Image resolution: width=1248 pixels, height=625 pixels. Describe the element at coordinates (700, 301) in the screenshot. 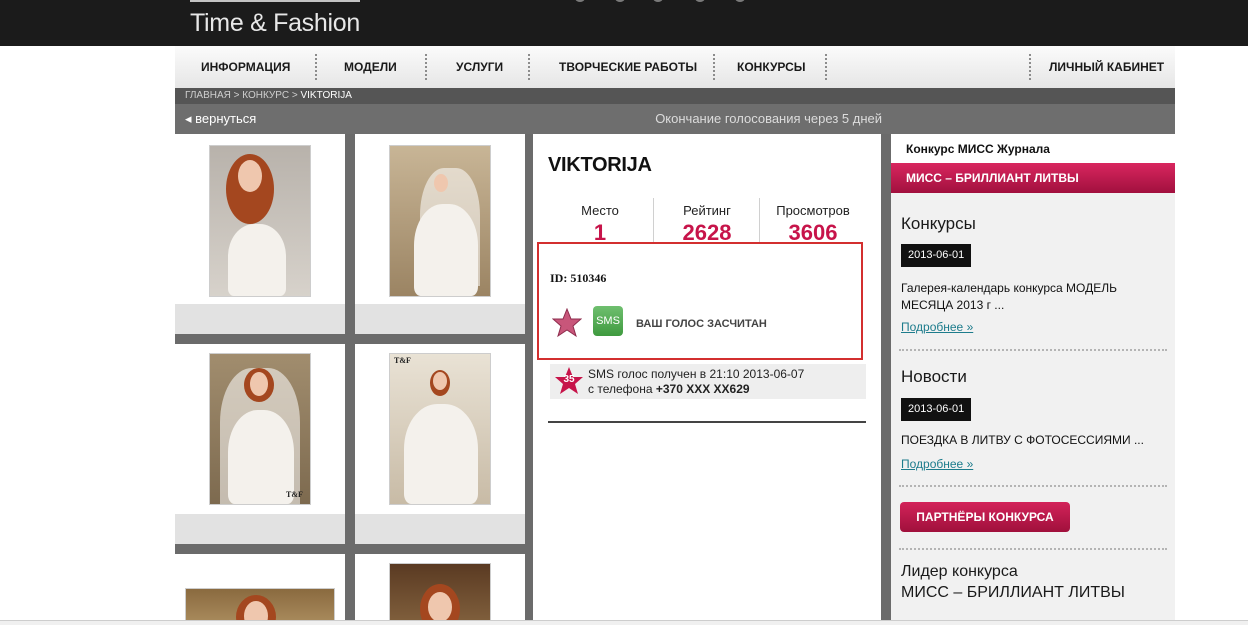

I see `vote-panel: ID: 510346 SMS ВАШ ГОЛОС ЗАСЧИТАН` at that location.